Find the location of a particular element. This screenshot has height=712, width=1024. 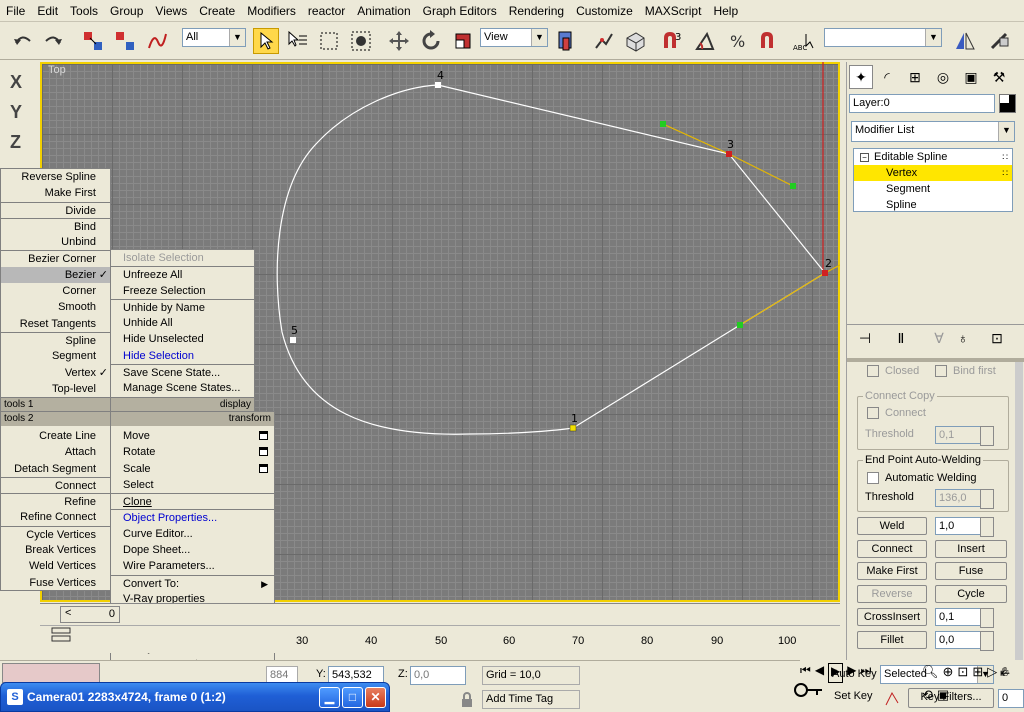

quad-item-fuse-vertices: Fuse Vertices is located at coordinates (55, 583).